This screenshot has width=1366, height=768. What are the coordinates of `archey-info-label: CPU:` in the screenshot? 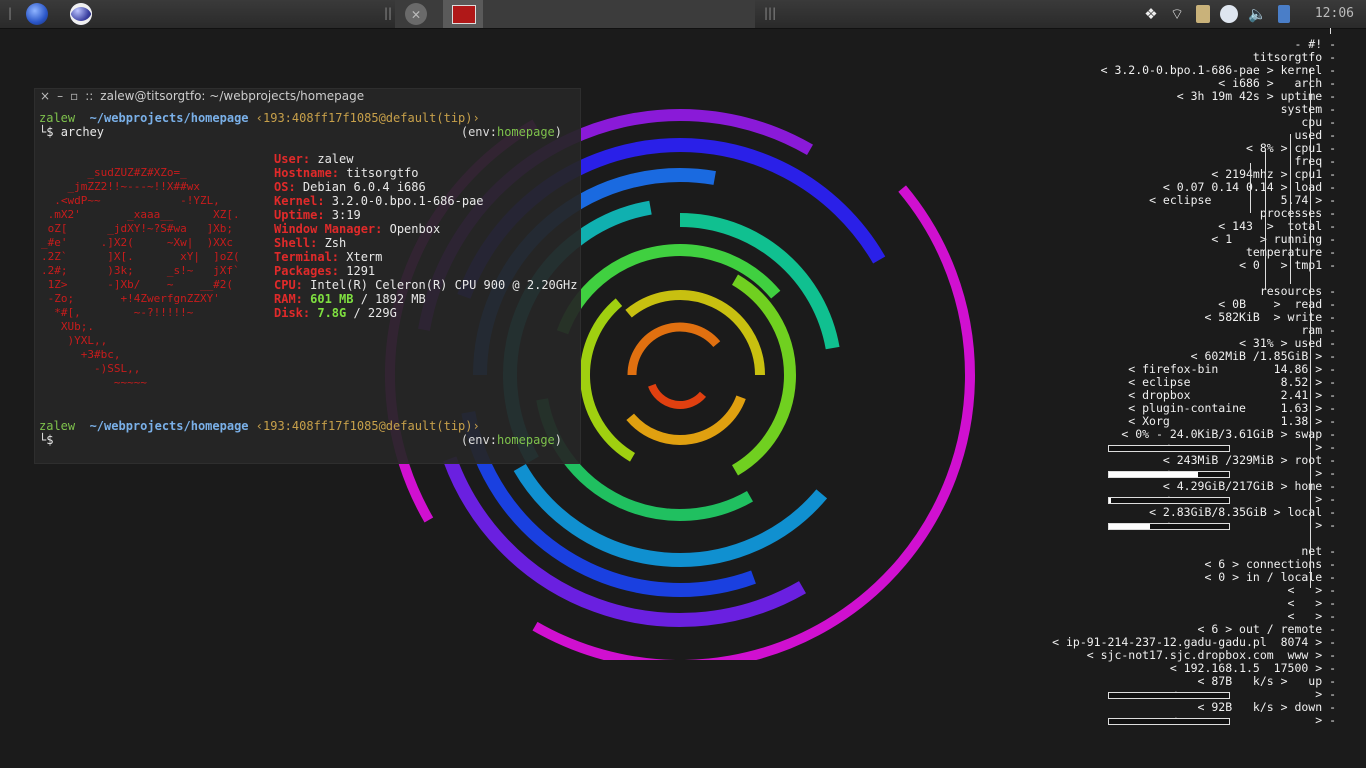 It's located at (288, 285).